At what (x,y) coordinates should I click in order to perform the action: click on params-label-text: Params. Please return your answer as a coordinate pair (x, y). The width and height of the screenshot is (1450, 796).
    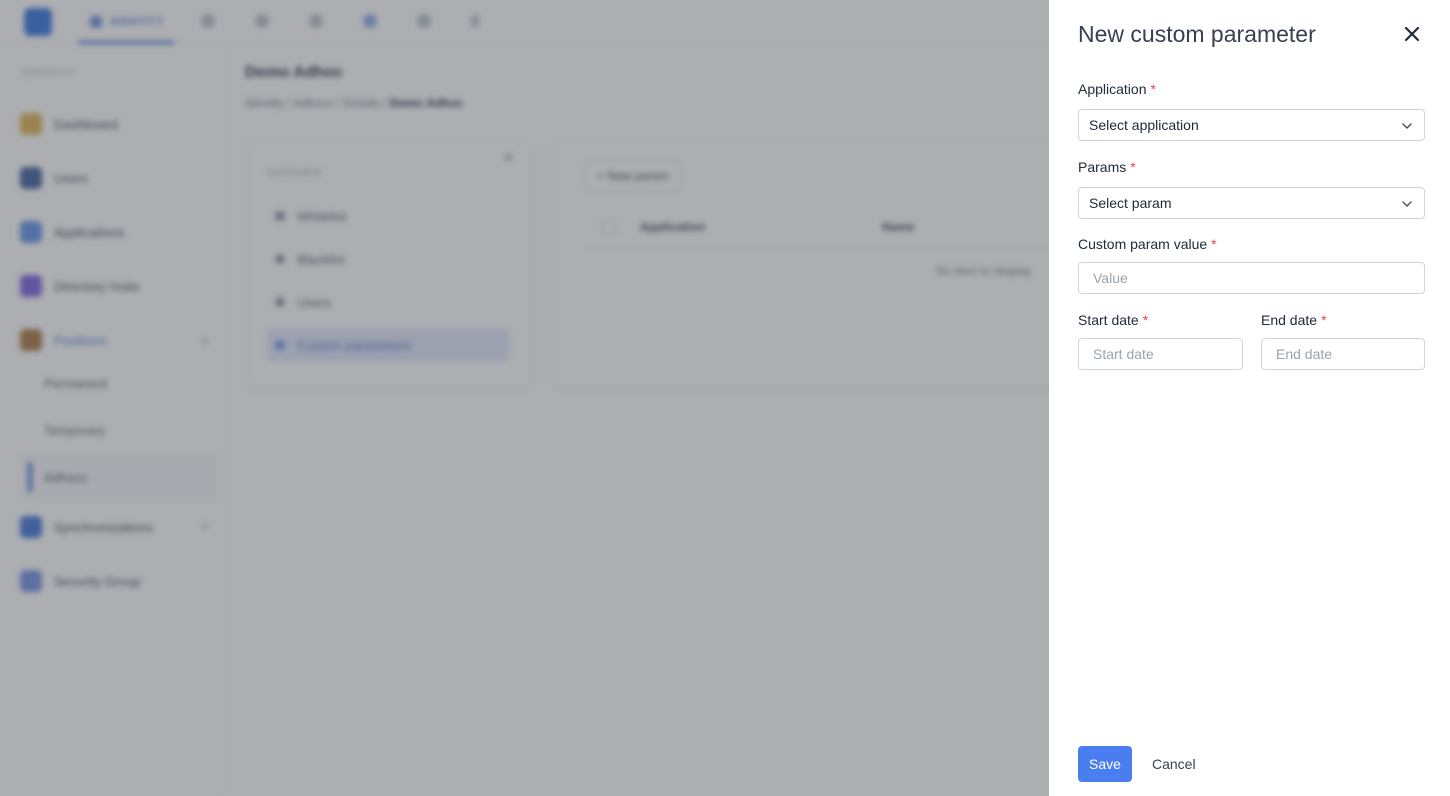
    Looking at the image, I should click on (1102, 167).